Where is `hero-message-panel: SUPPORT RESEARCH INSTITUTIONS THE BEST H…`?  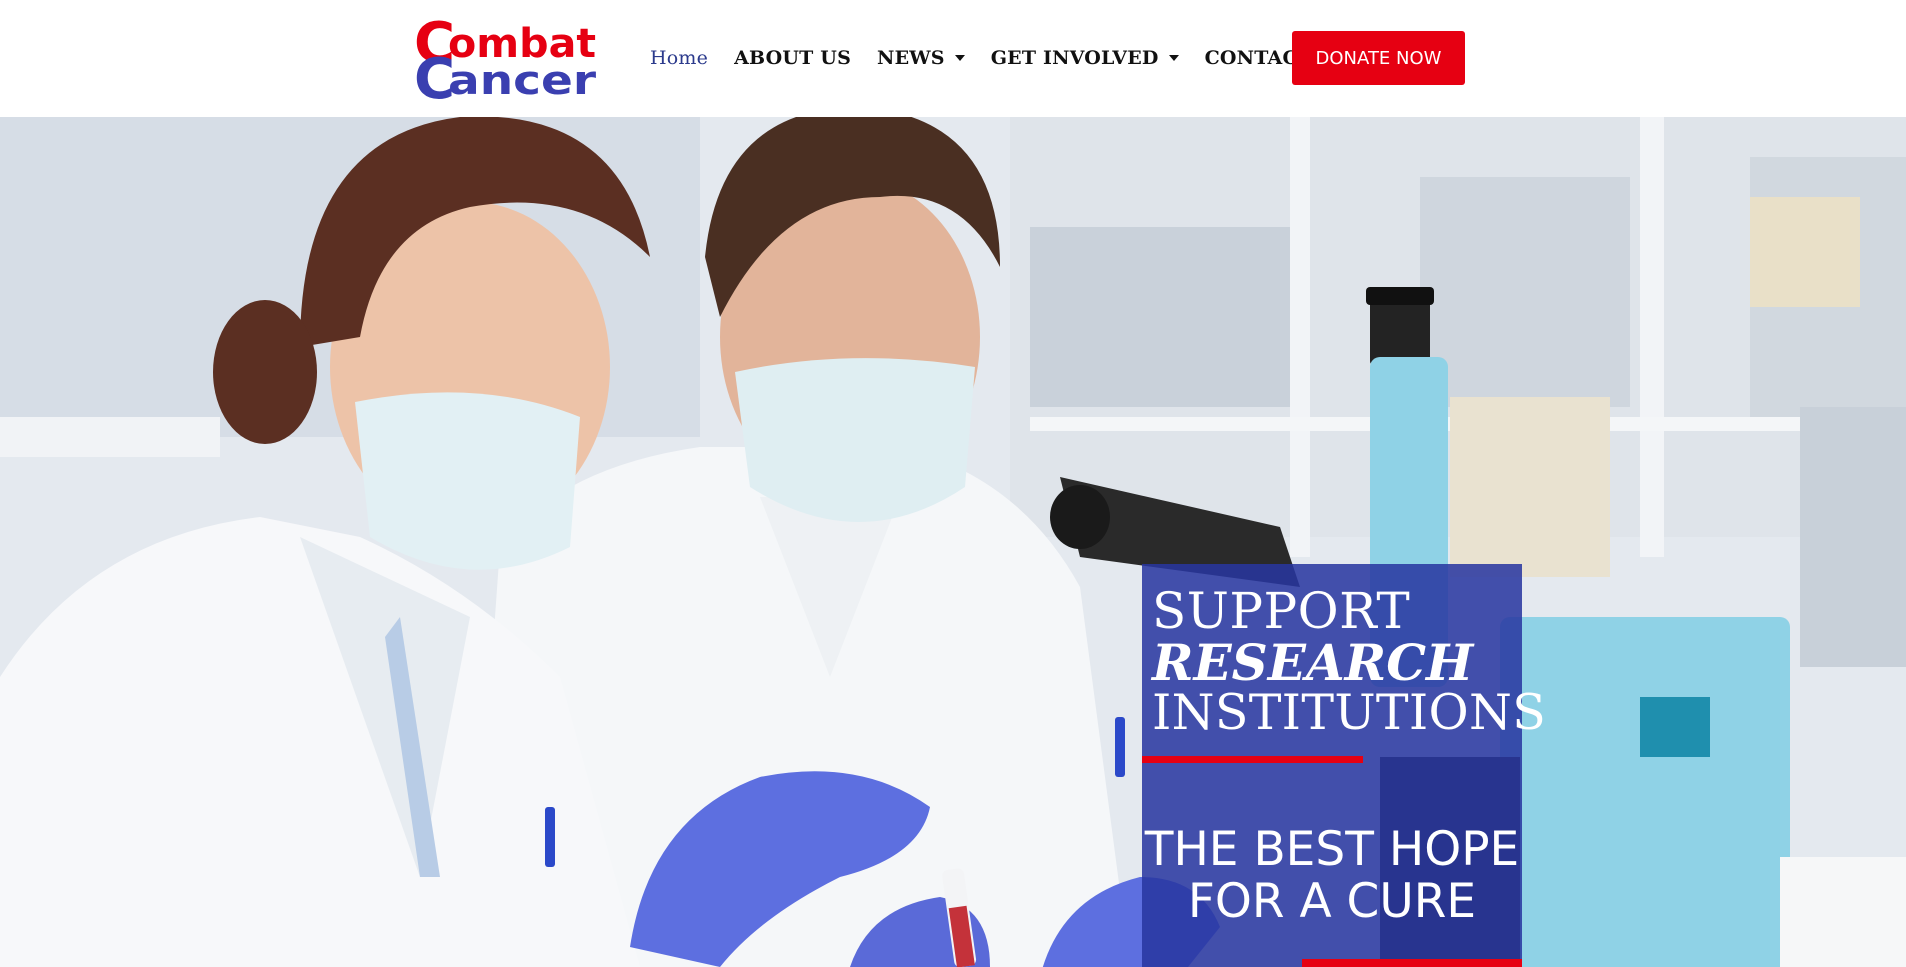 hero-message-panel: SUPPORT RESEARCH INSTITUTIONS THE BEST H… is located at coordinates (1344, 765).